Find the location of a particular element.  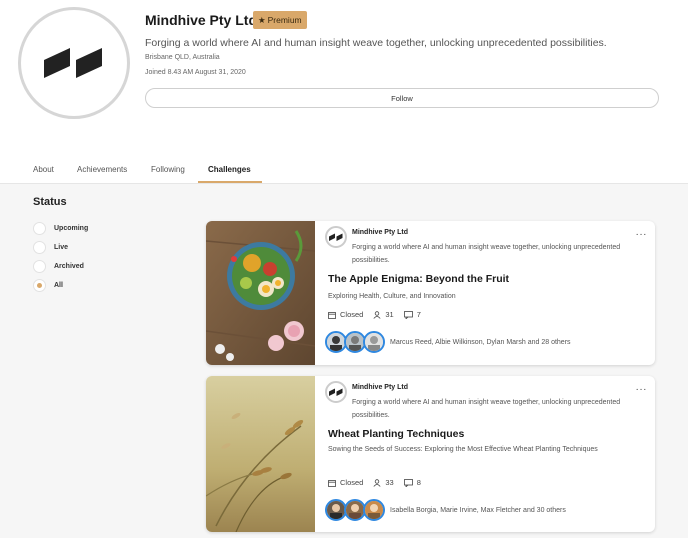

premium-badge: ★ Premium is located at coordinates (280, 20).